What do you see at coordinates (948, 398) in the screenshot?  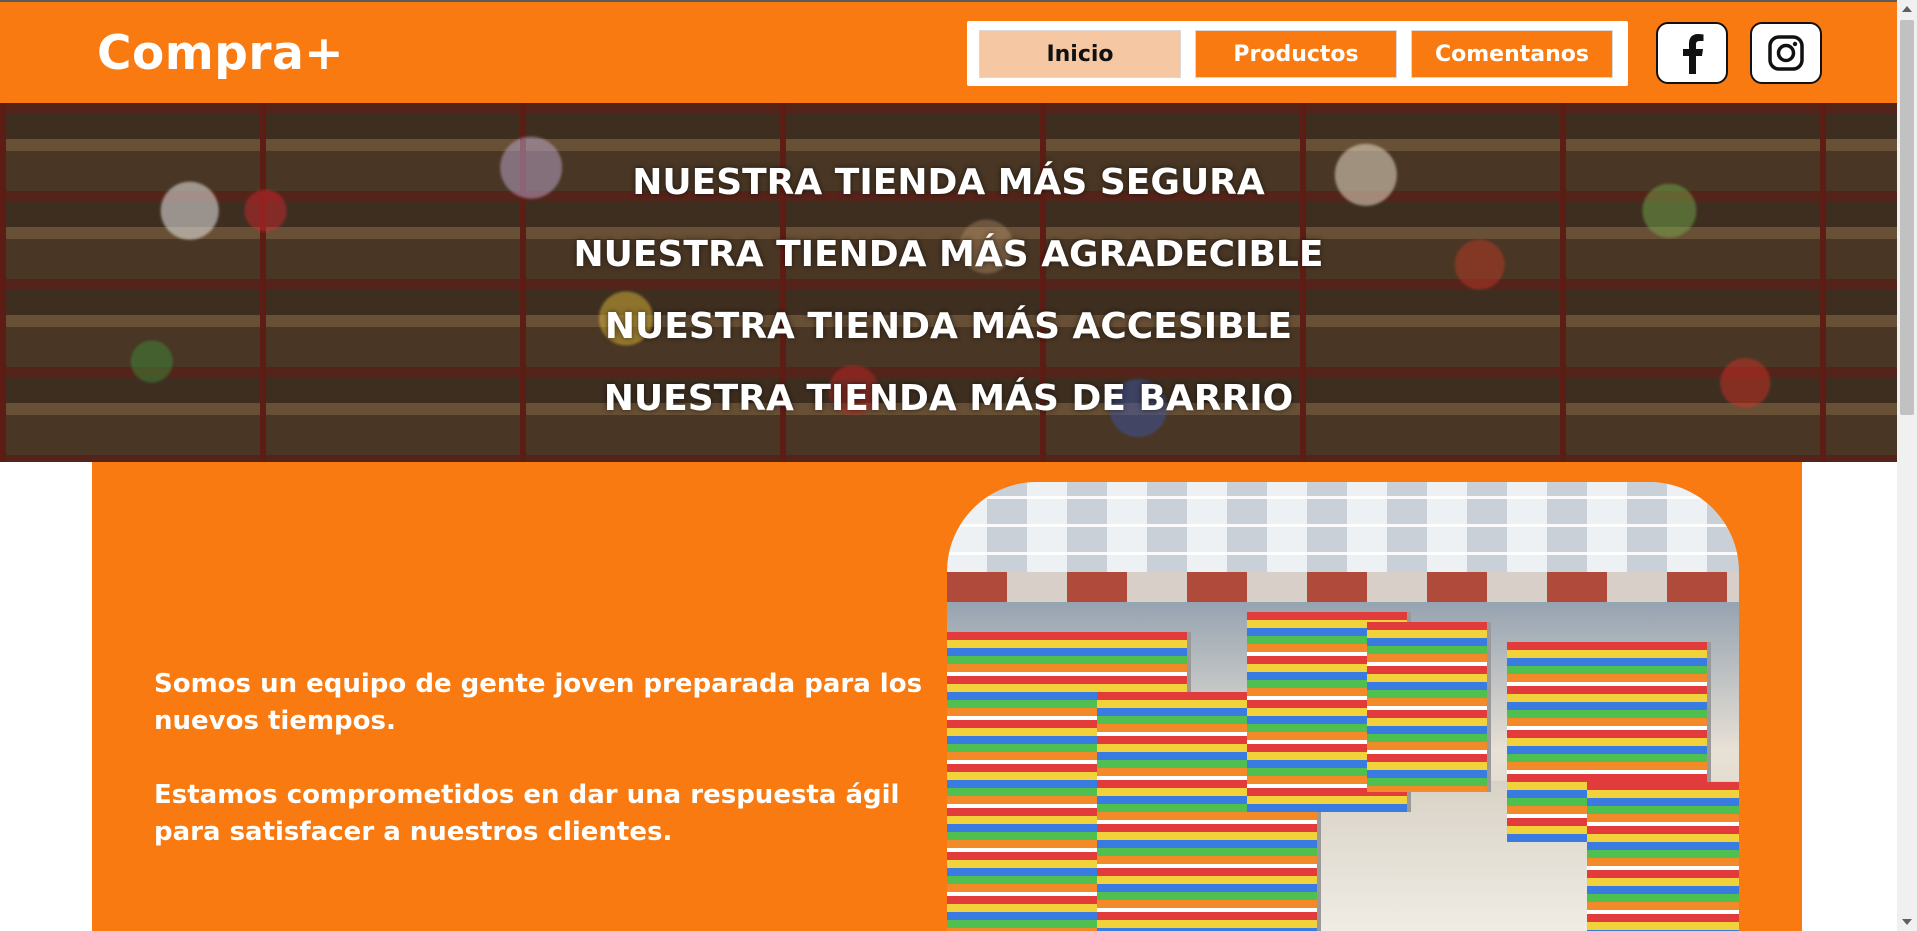 I see `hero-slogan-4: NUESTRA TIENDA MÁS DE BARRIO` at bounding box center [948, 398].